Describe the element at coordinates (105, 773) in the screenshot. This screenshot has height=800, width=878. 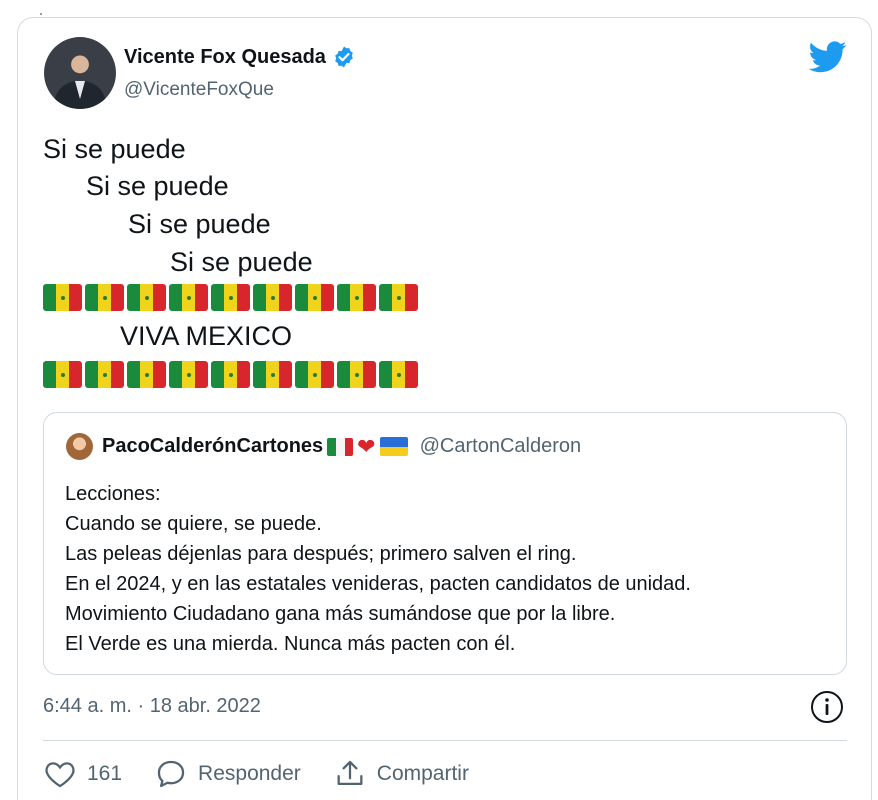
I see `likes-count: 161` at that location.